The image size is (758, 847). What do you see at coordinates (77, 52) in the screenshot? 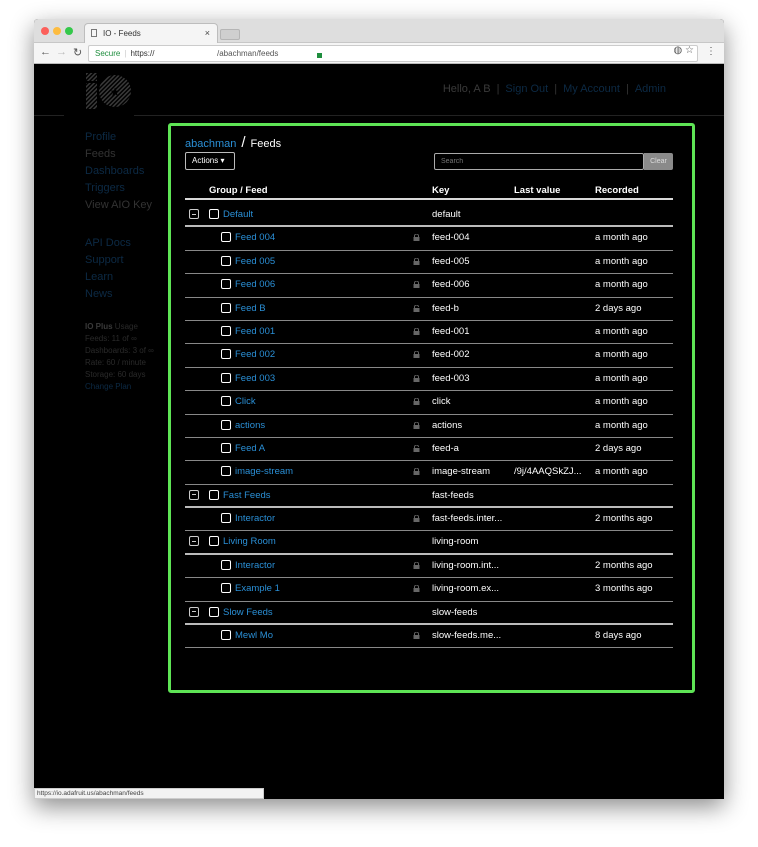
I see `reload-icon: ↻` at bounding box center [77, 52].